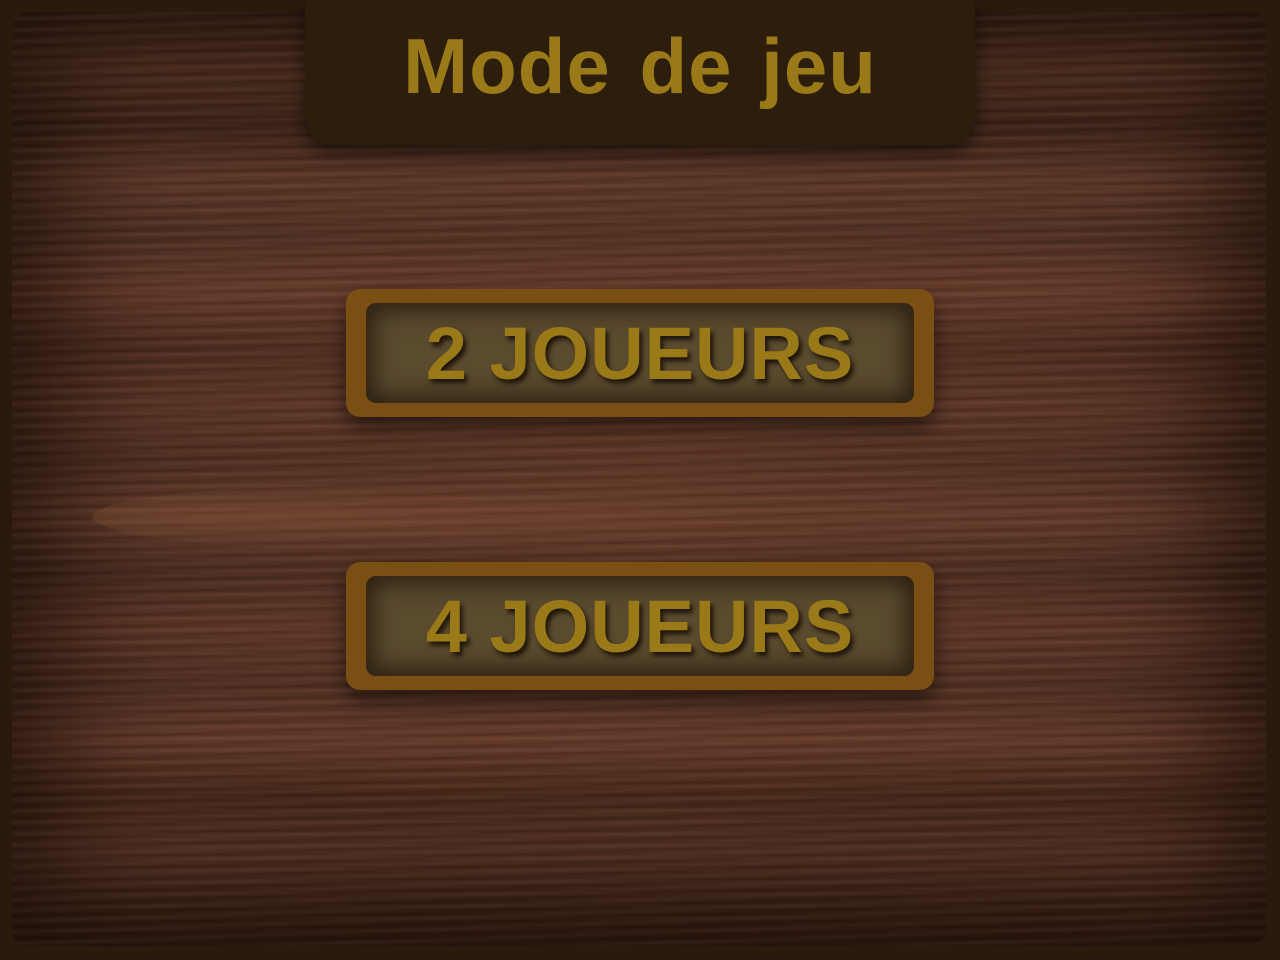  Describe the element at coordinates (422, 517) in the screenshot. I see `wood-knot` at that location.